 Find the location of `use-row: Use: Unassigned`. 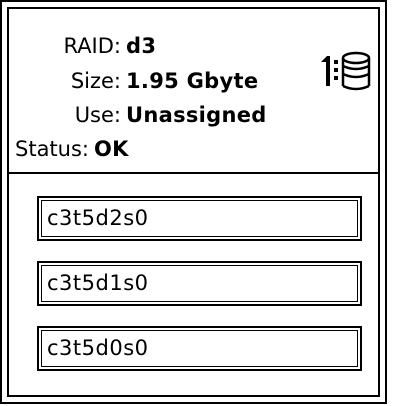

use-row: Use: Unassigned is located at coordinates (138, 115).